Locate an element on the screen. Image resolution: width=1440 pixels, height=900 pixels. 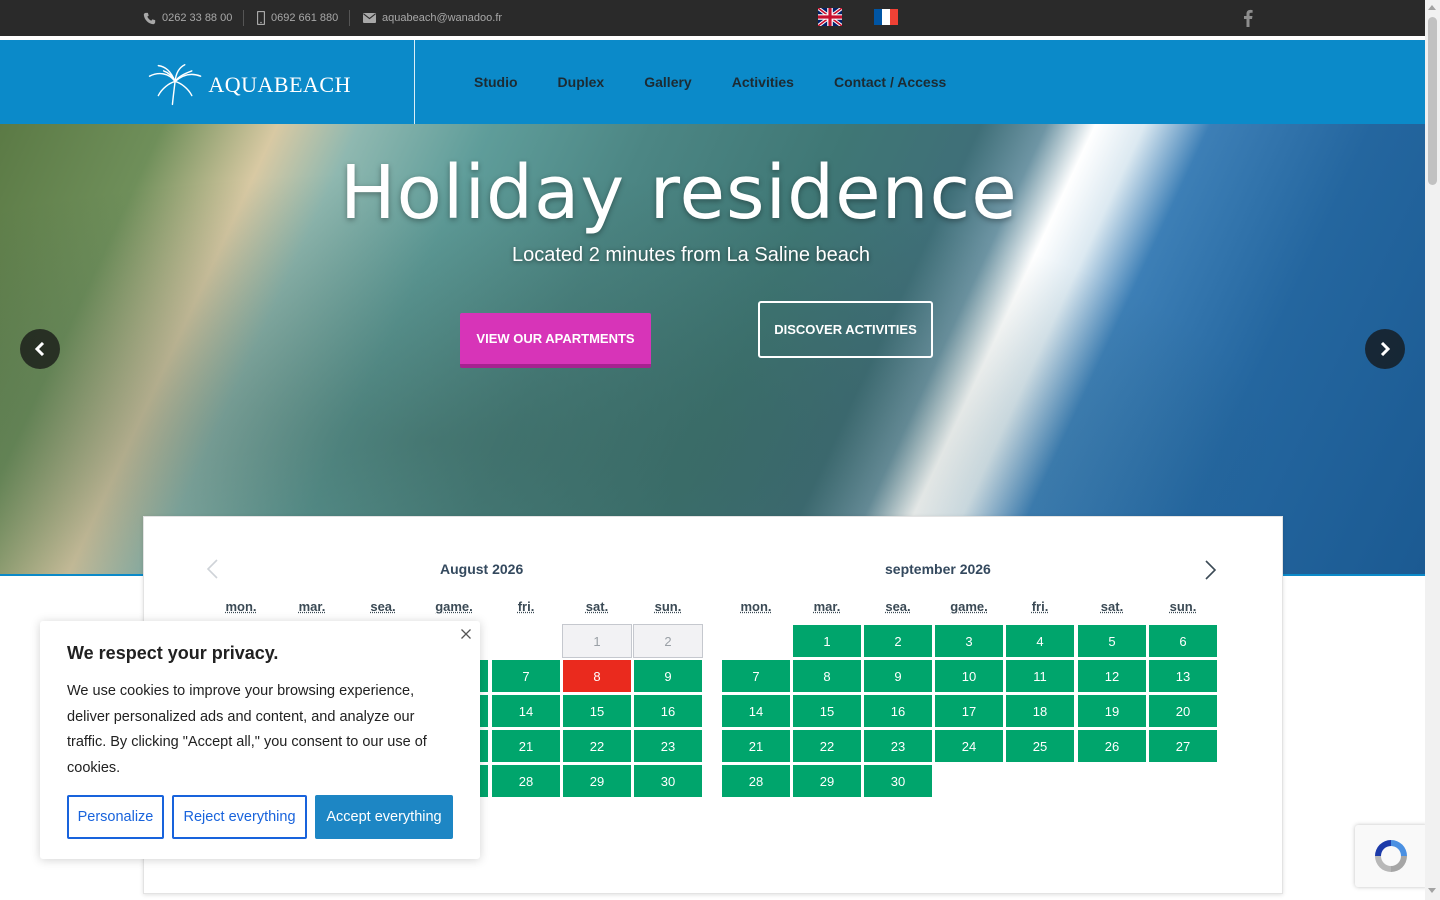
calendar-day-available: 8 is located at coordinates (827, 676).